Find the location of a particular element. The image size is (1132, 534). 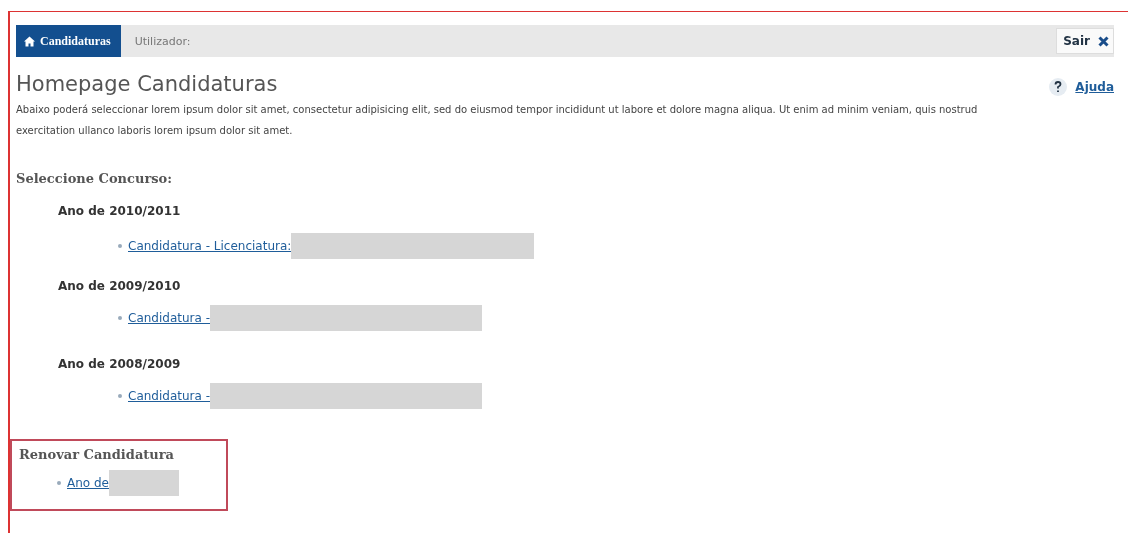

help-link: Ajuda is located at coordinates (1094, 87).